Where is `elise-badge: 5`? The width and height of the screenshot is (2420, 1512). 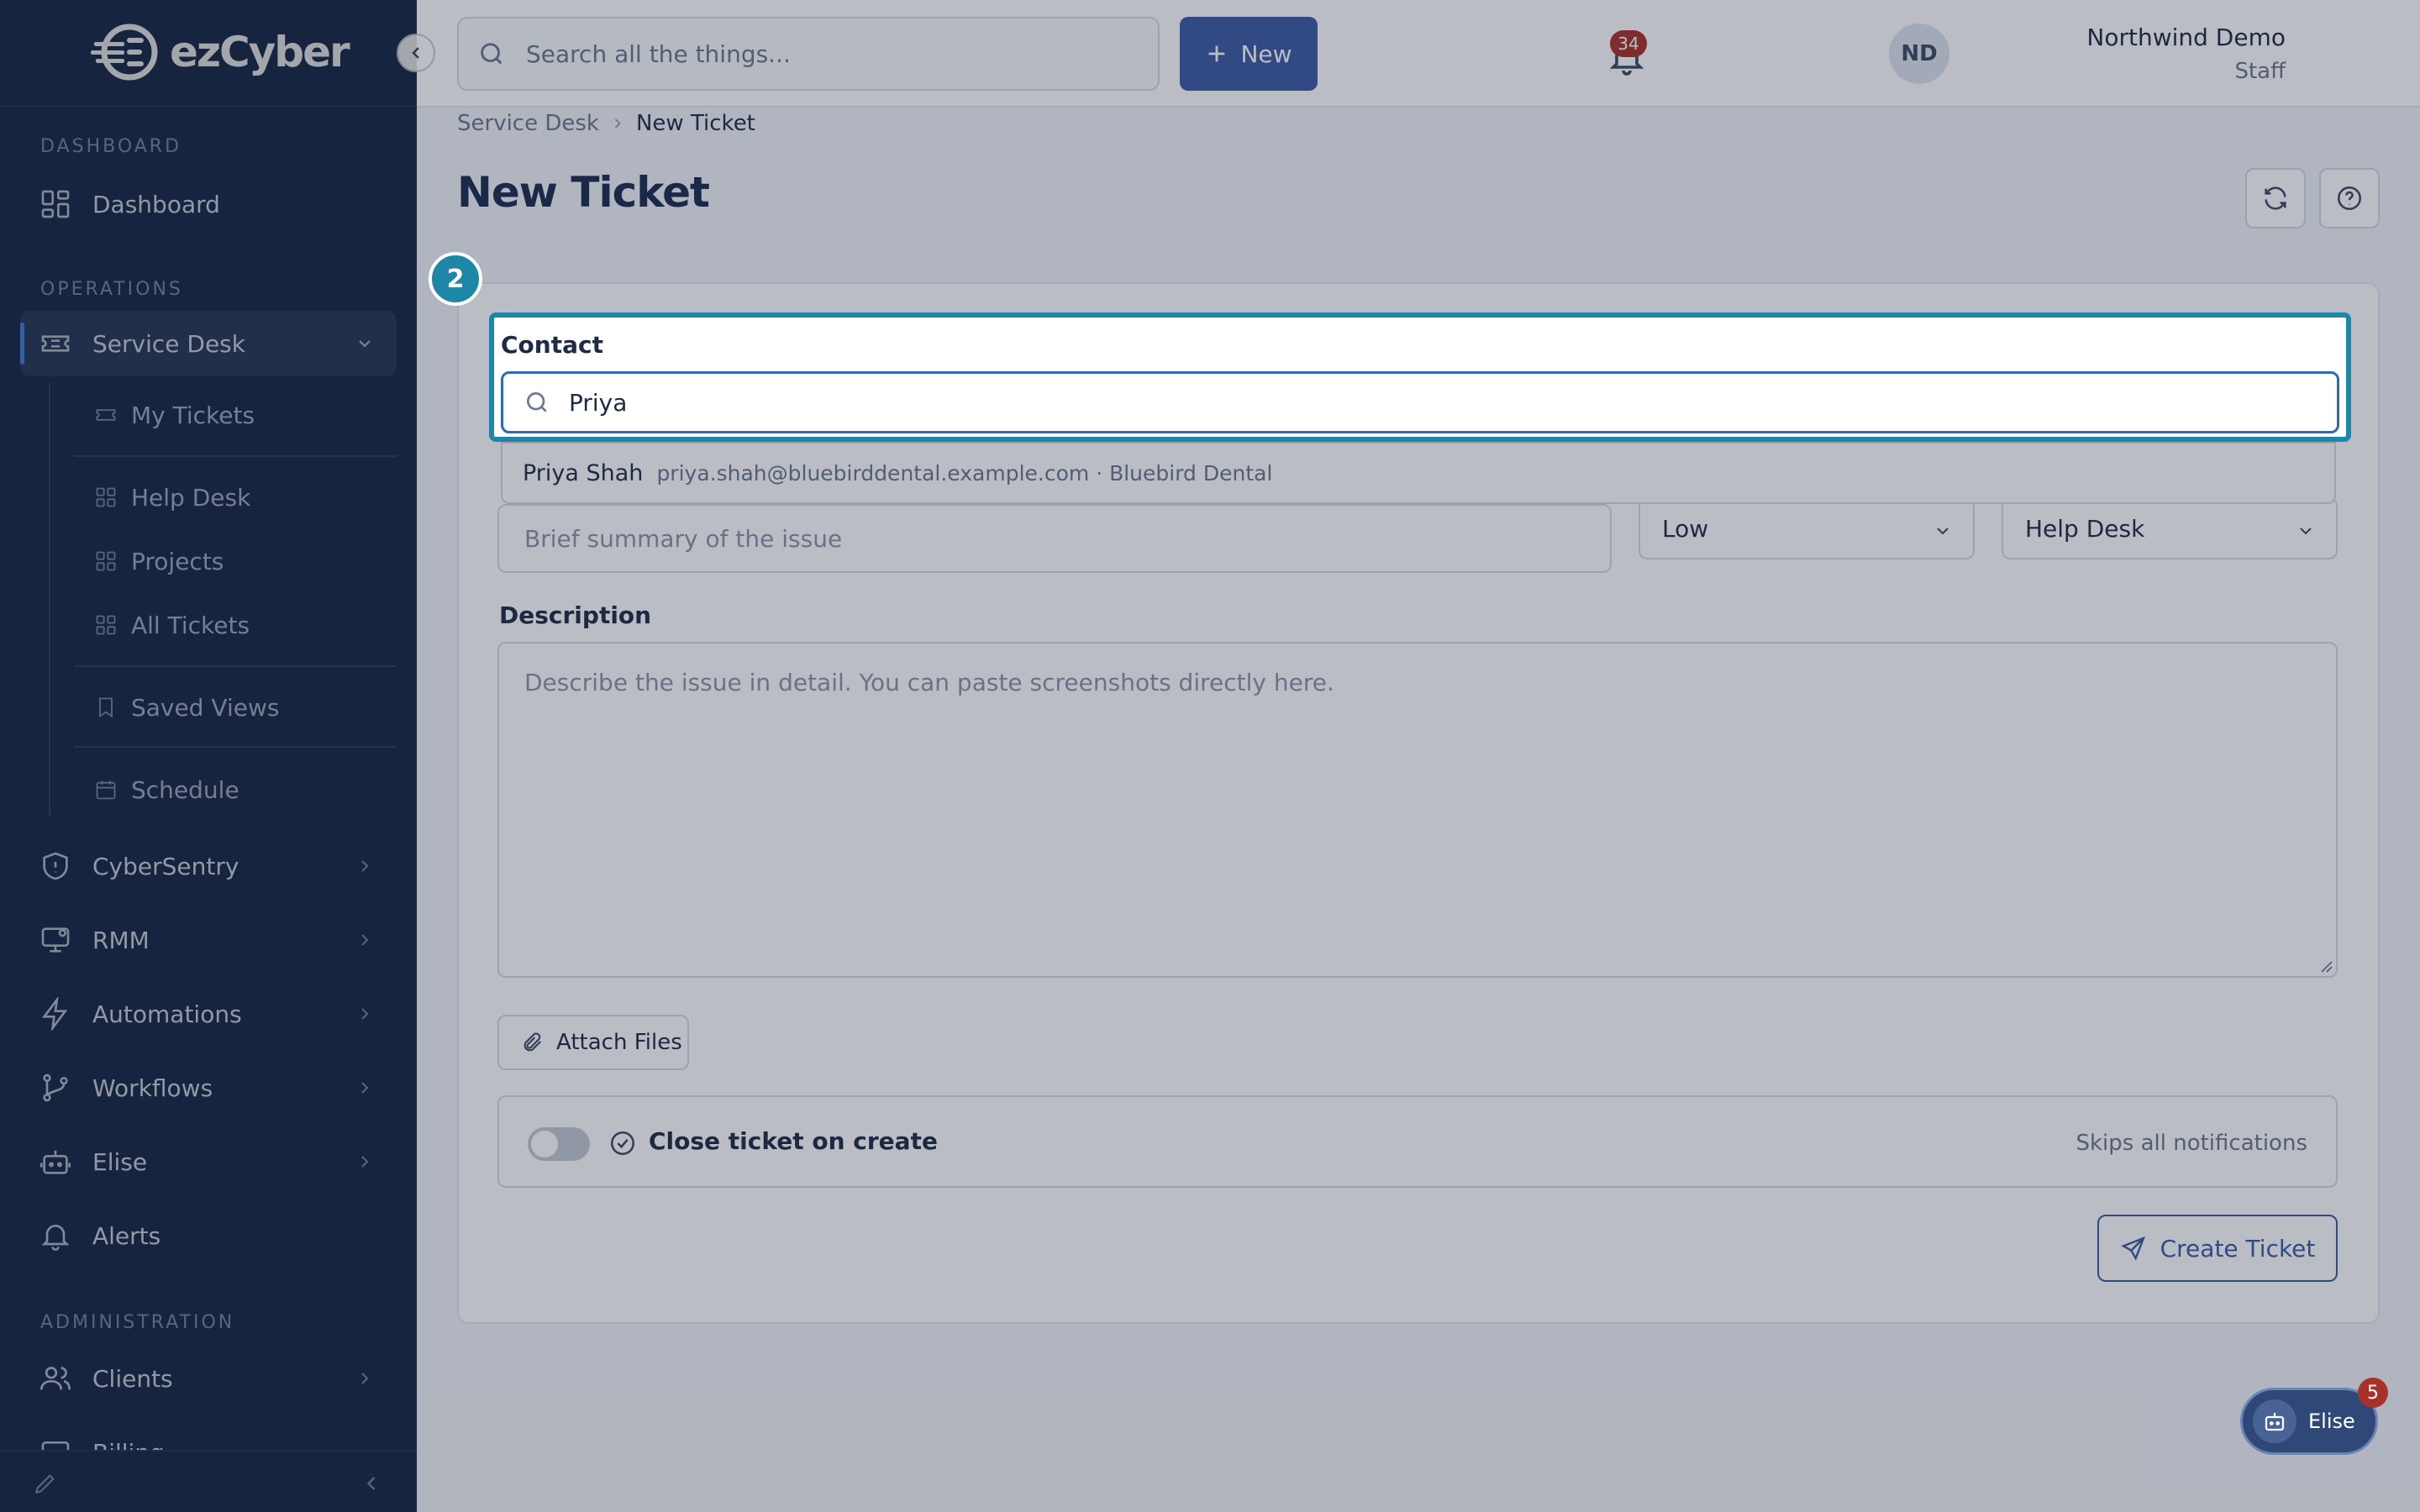 elise-badge: 5 is located at coordinates (2373, 1393).